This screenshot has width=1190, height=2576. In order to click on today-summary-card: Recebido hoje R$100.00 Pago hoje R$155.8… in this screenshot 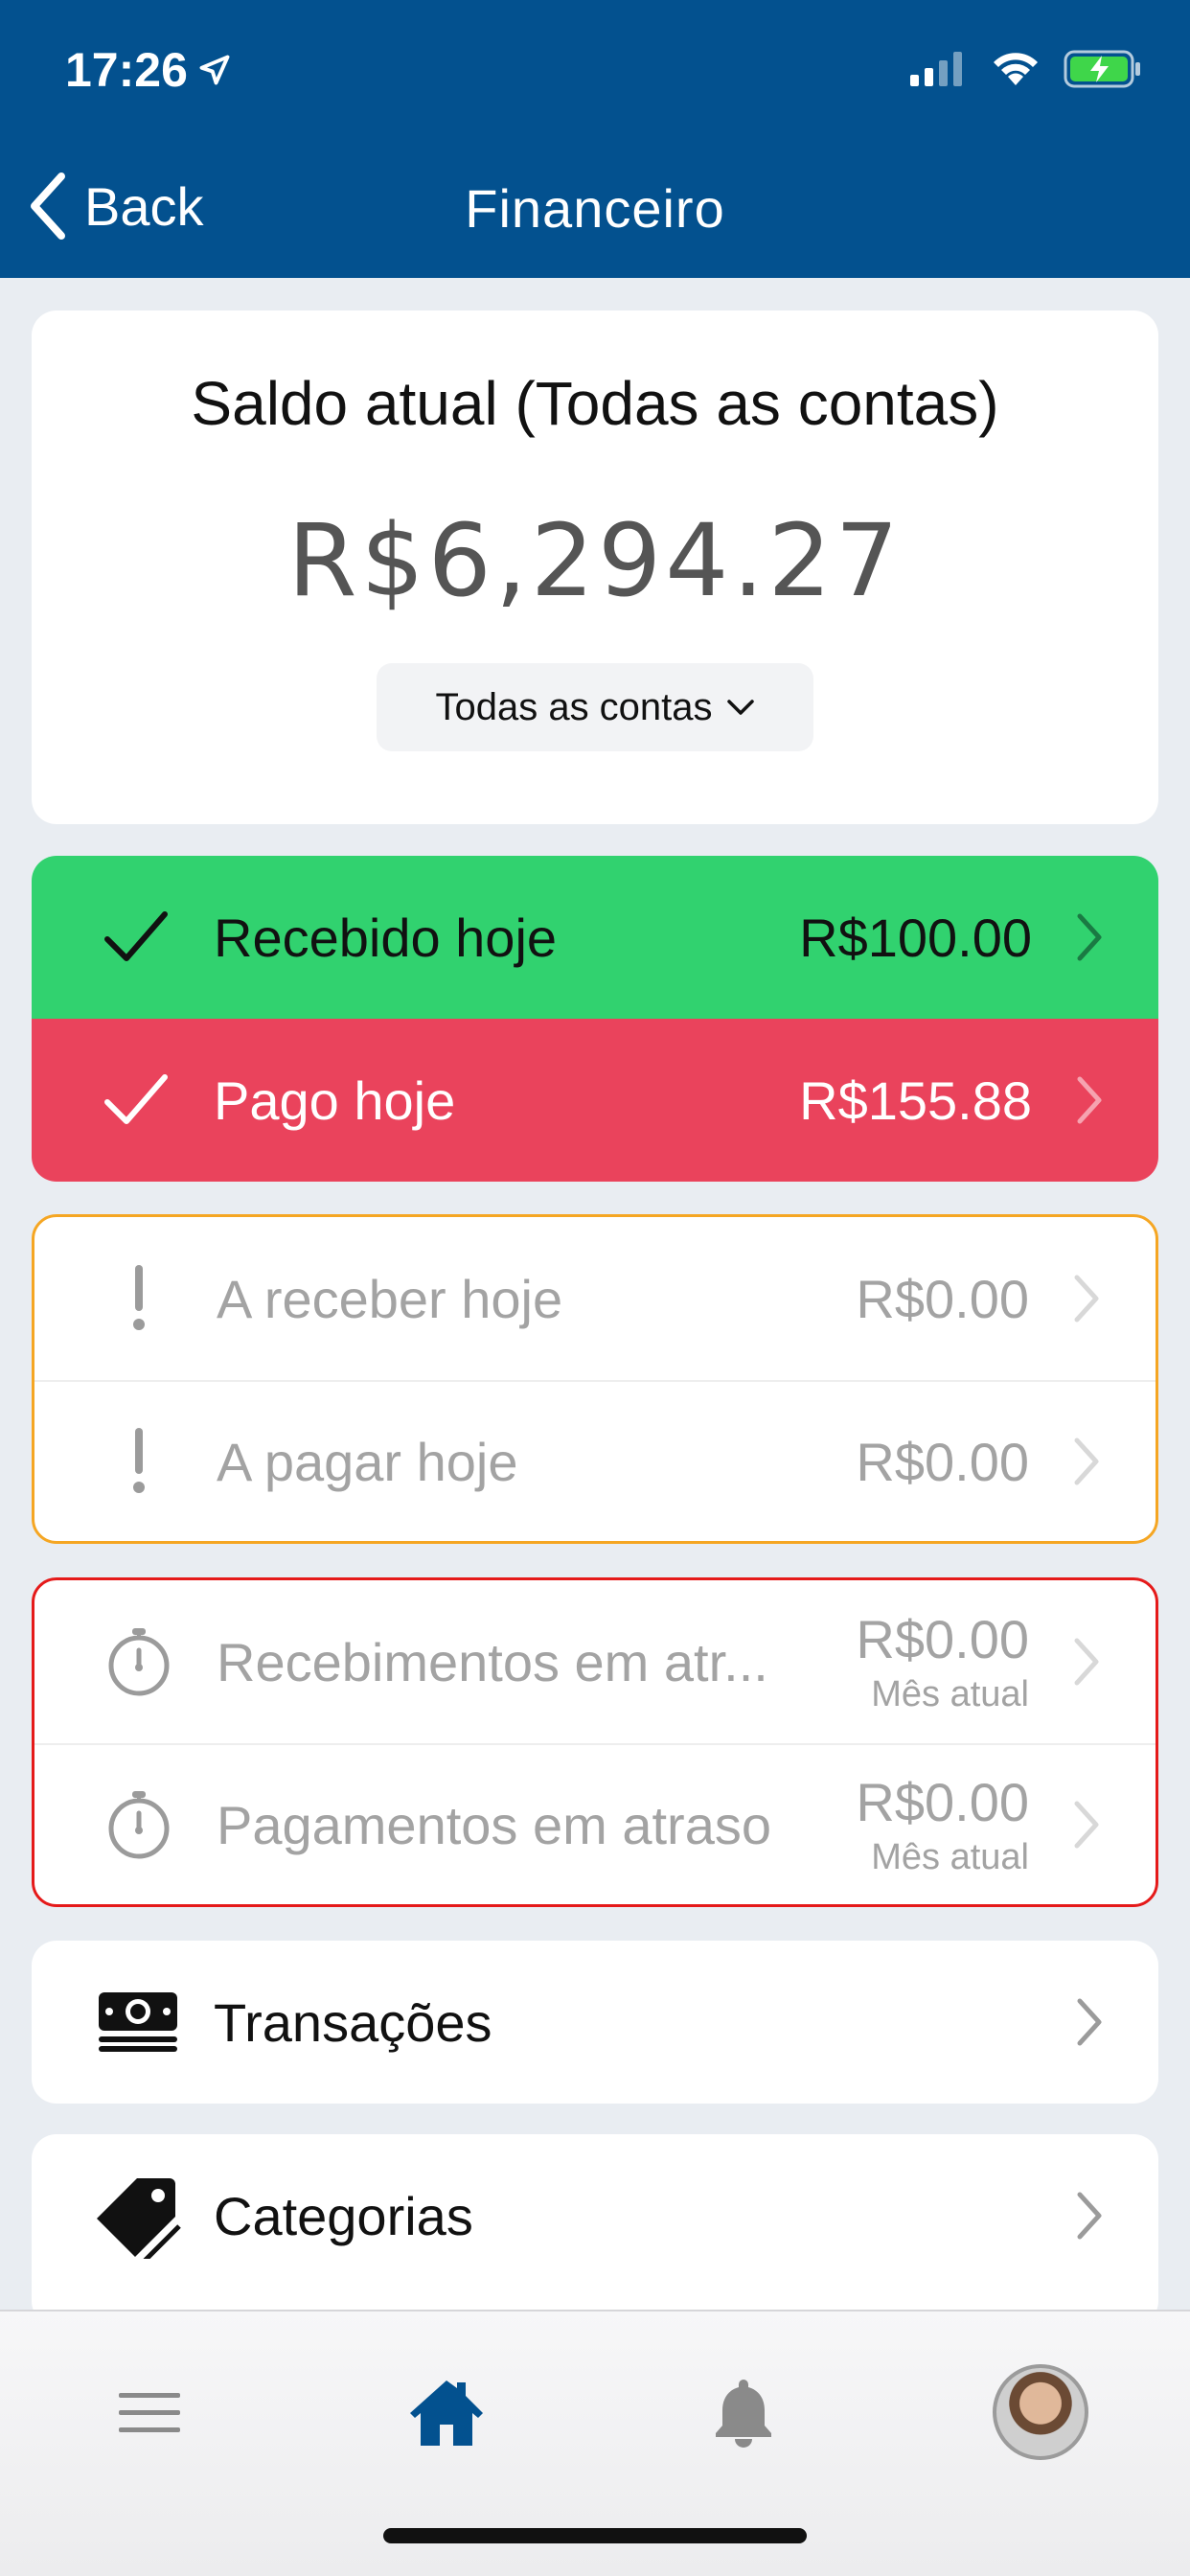, I will do `click(595, 1019)`.